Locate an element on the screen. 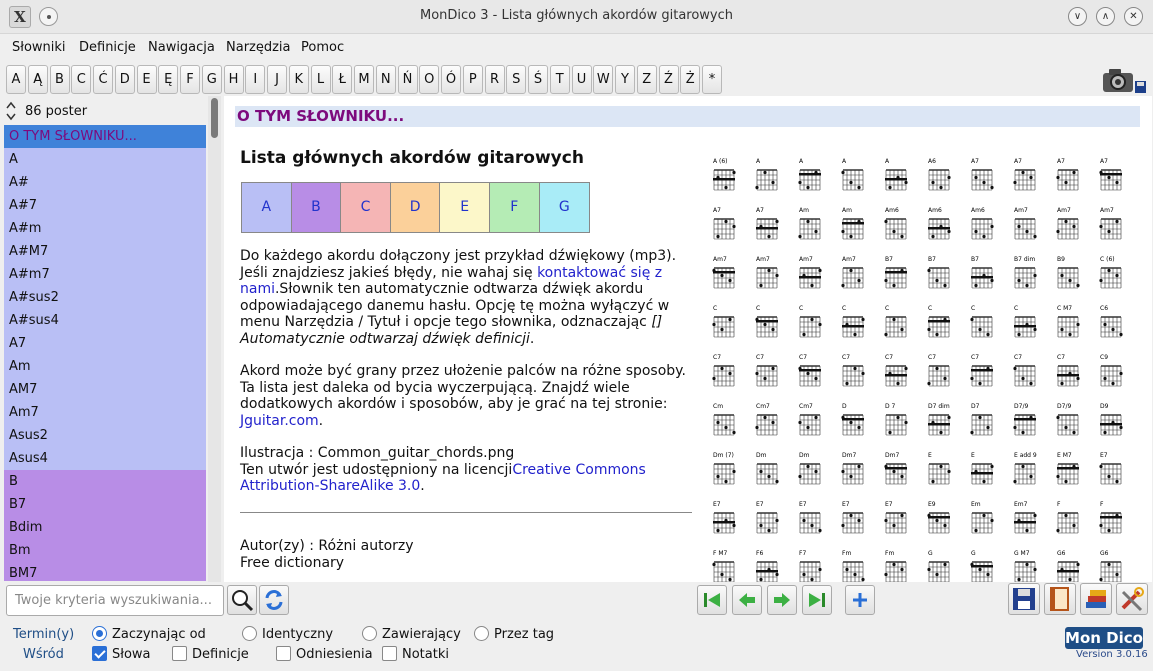 The width and height of the screenshot is (1153, 671). letter-button: L is located at coordinates (320, 79).